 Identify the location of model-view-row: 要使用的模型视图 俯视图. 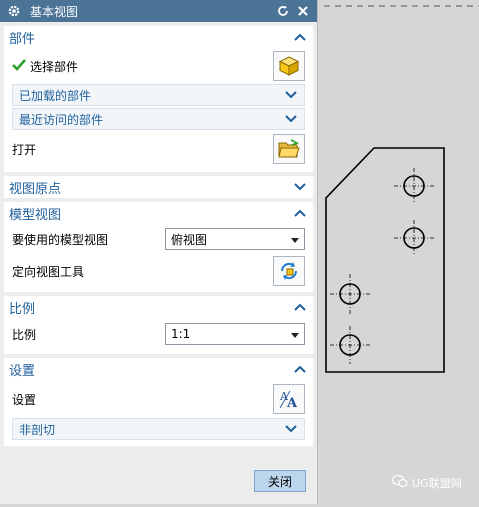
(158, 239).